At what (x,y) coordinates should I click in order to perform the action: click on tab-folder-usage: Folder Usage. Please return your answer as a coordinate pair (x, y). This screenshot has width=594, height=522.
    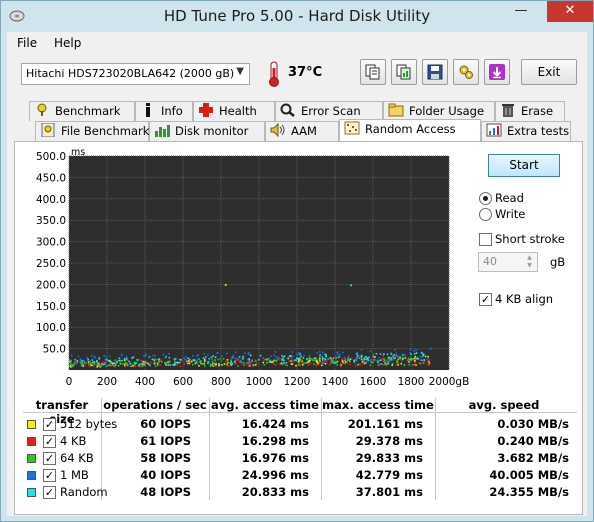
    Looking at the image, I should click on (439, 111).